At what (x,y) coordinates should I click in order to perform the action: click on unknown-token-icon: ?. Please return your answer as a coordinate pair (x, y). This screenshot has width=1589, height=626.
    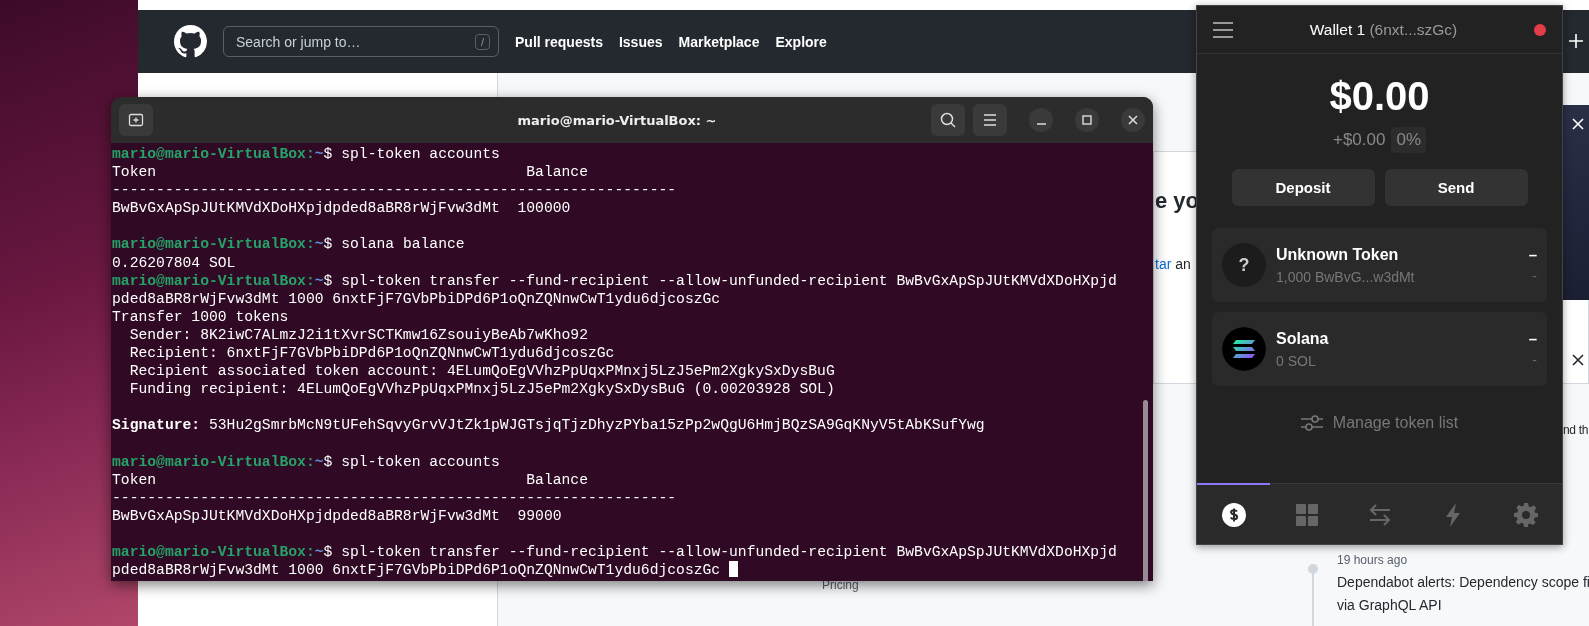
    Looking at the image, I should click on (1244, 265).